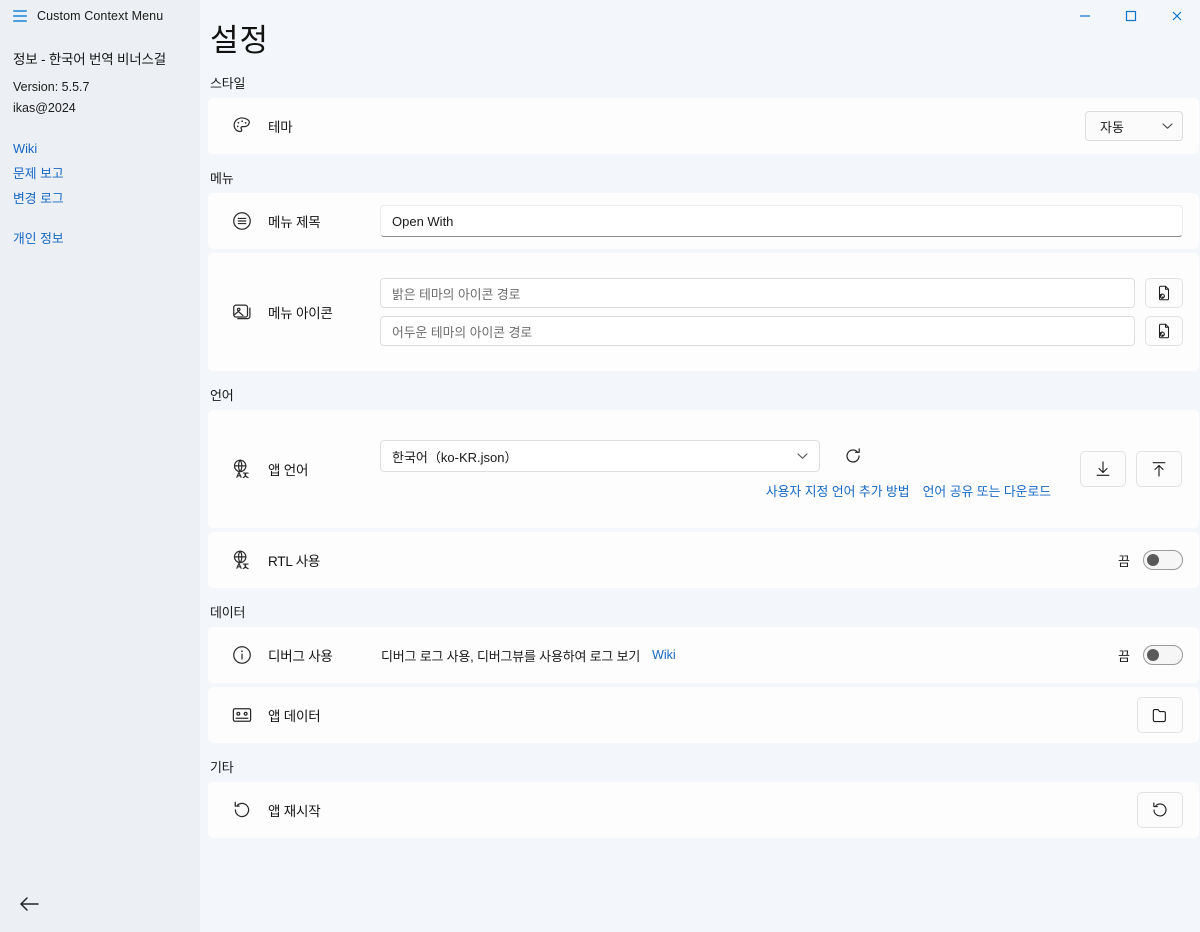  Describe the element at coordinates (240, 40) in the screenshot. I see `page-title: 설정` at that location.